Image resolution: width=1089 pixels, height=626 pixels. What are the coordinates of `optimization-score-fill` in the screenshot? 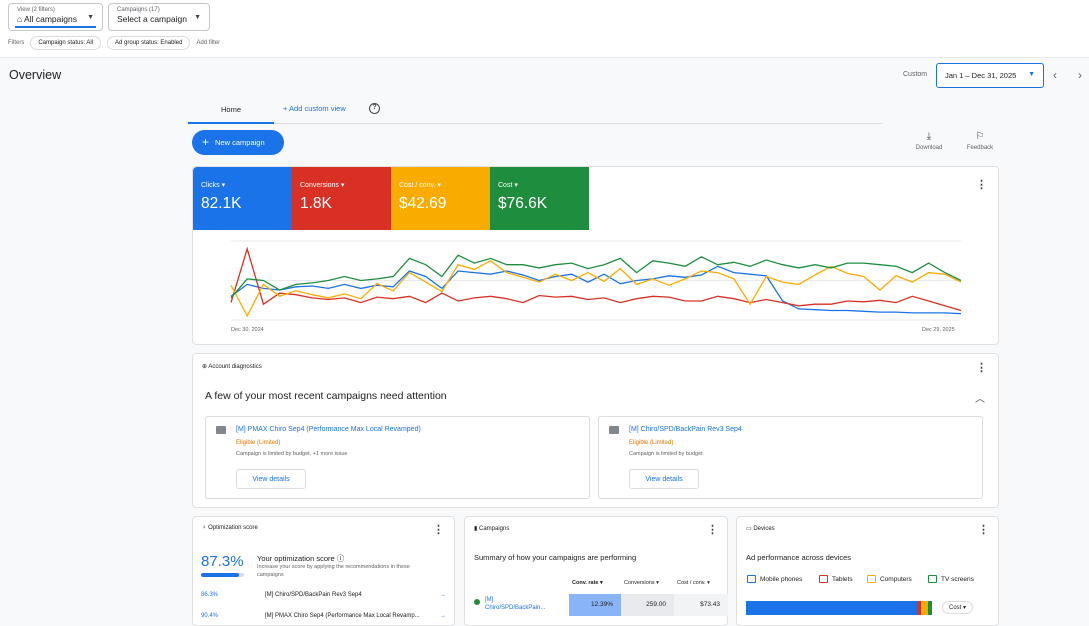 It's located at (220, 575).